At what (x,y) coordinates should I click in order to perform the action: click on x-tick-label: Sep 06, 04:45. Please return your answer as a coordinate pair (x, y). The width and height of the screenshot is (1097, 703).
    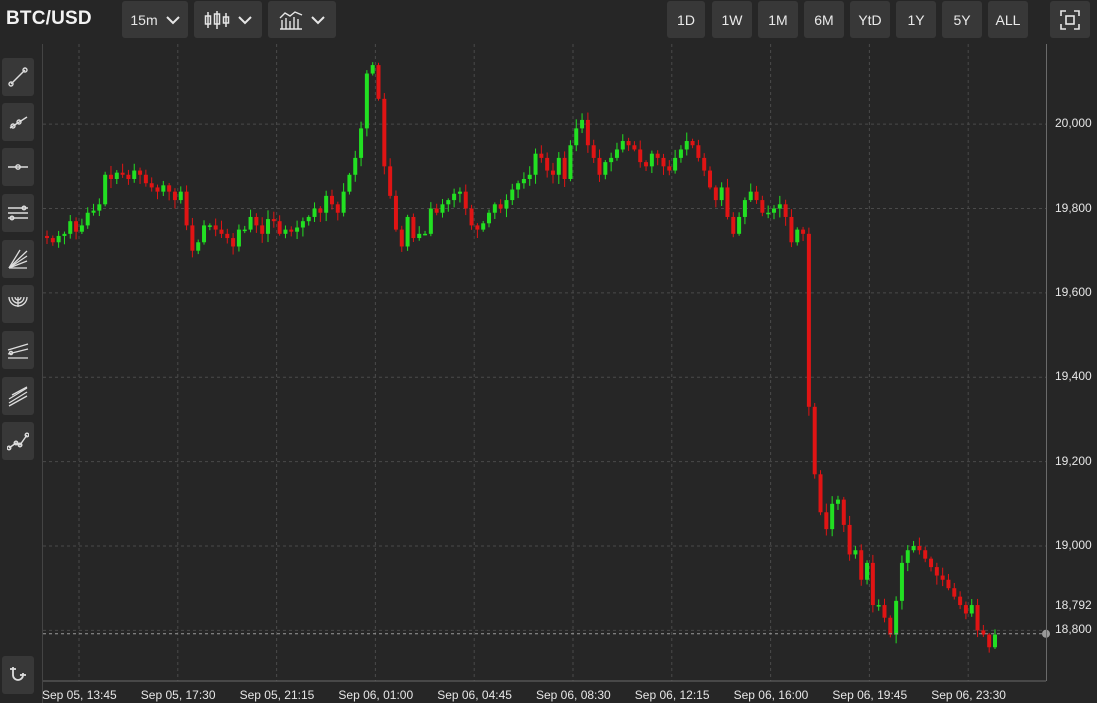
    Looking at the image, I should click on (474, 695).